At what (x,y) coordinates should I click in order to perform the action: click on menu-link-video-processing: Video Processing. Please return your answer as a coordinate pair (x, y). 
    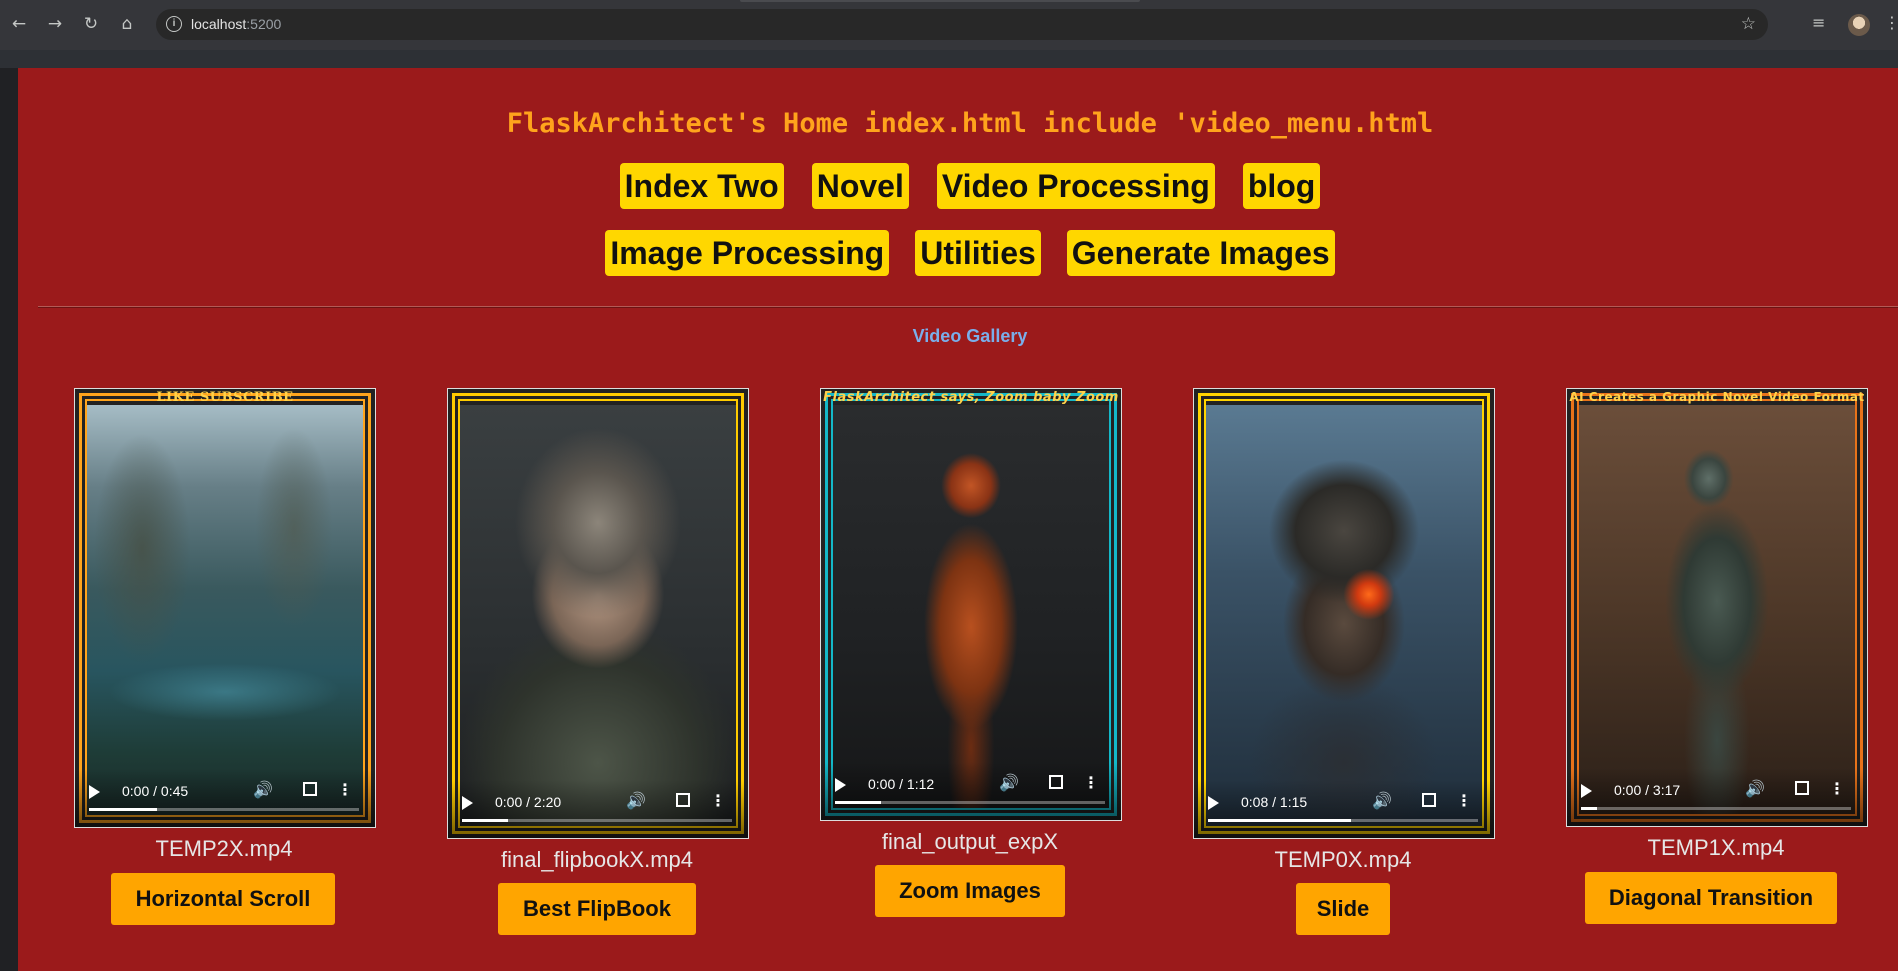
    Looking at the image, I should click on (1075, 186).